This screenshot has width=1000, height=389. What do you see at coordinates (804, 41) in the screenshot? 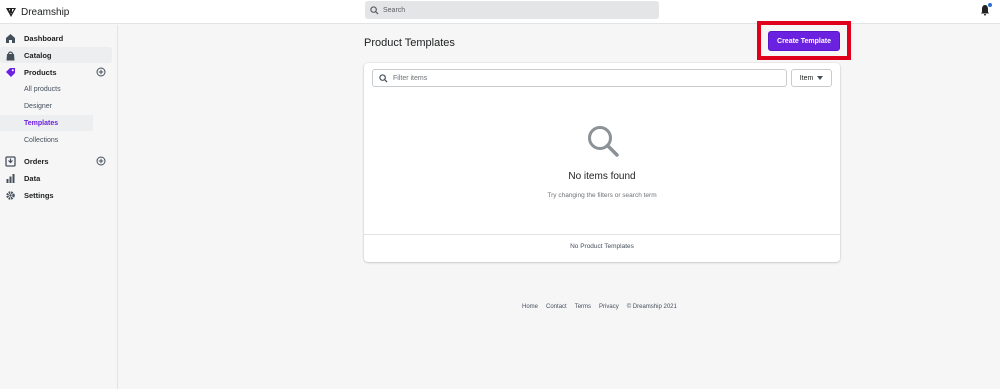
I see `create-template-button: Create Template` at bounding box center [804, 41].